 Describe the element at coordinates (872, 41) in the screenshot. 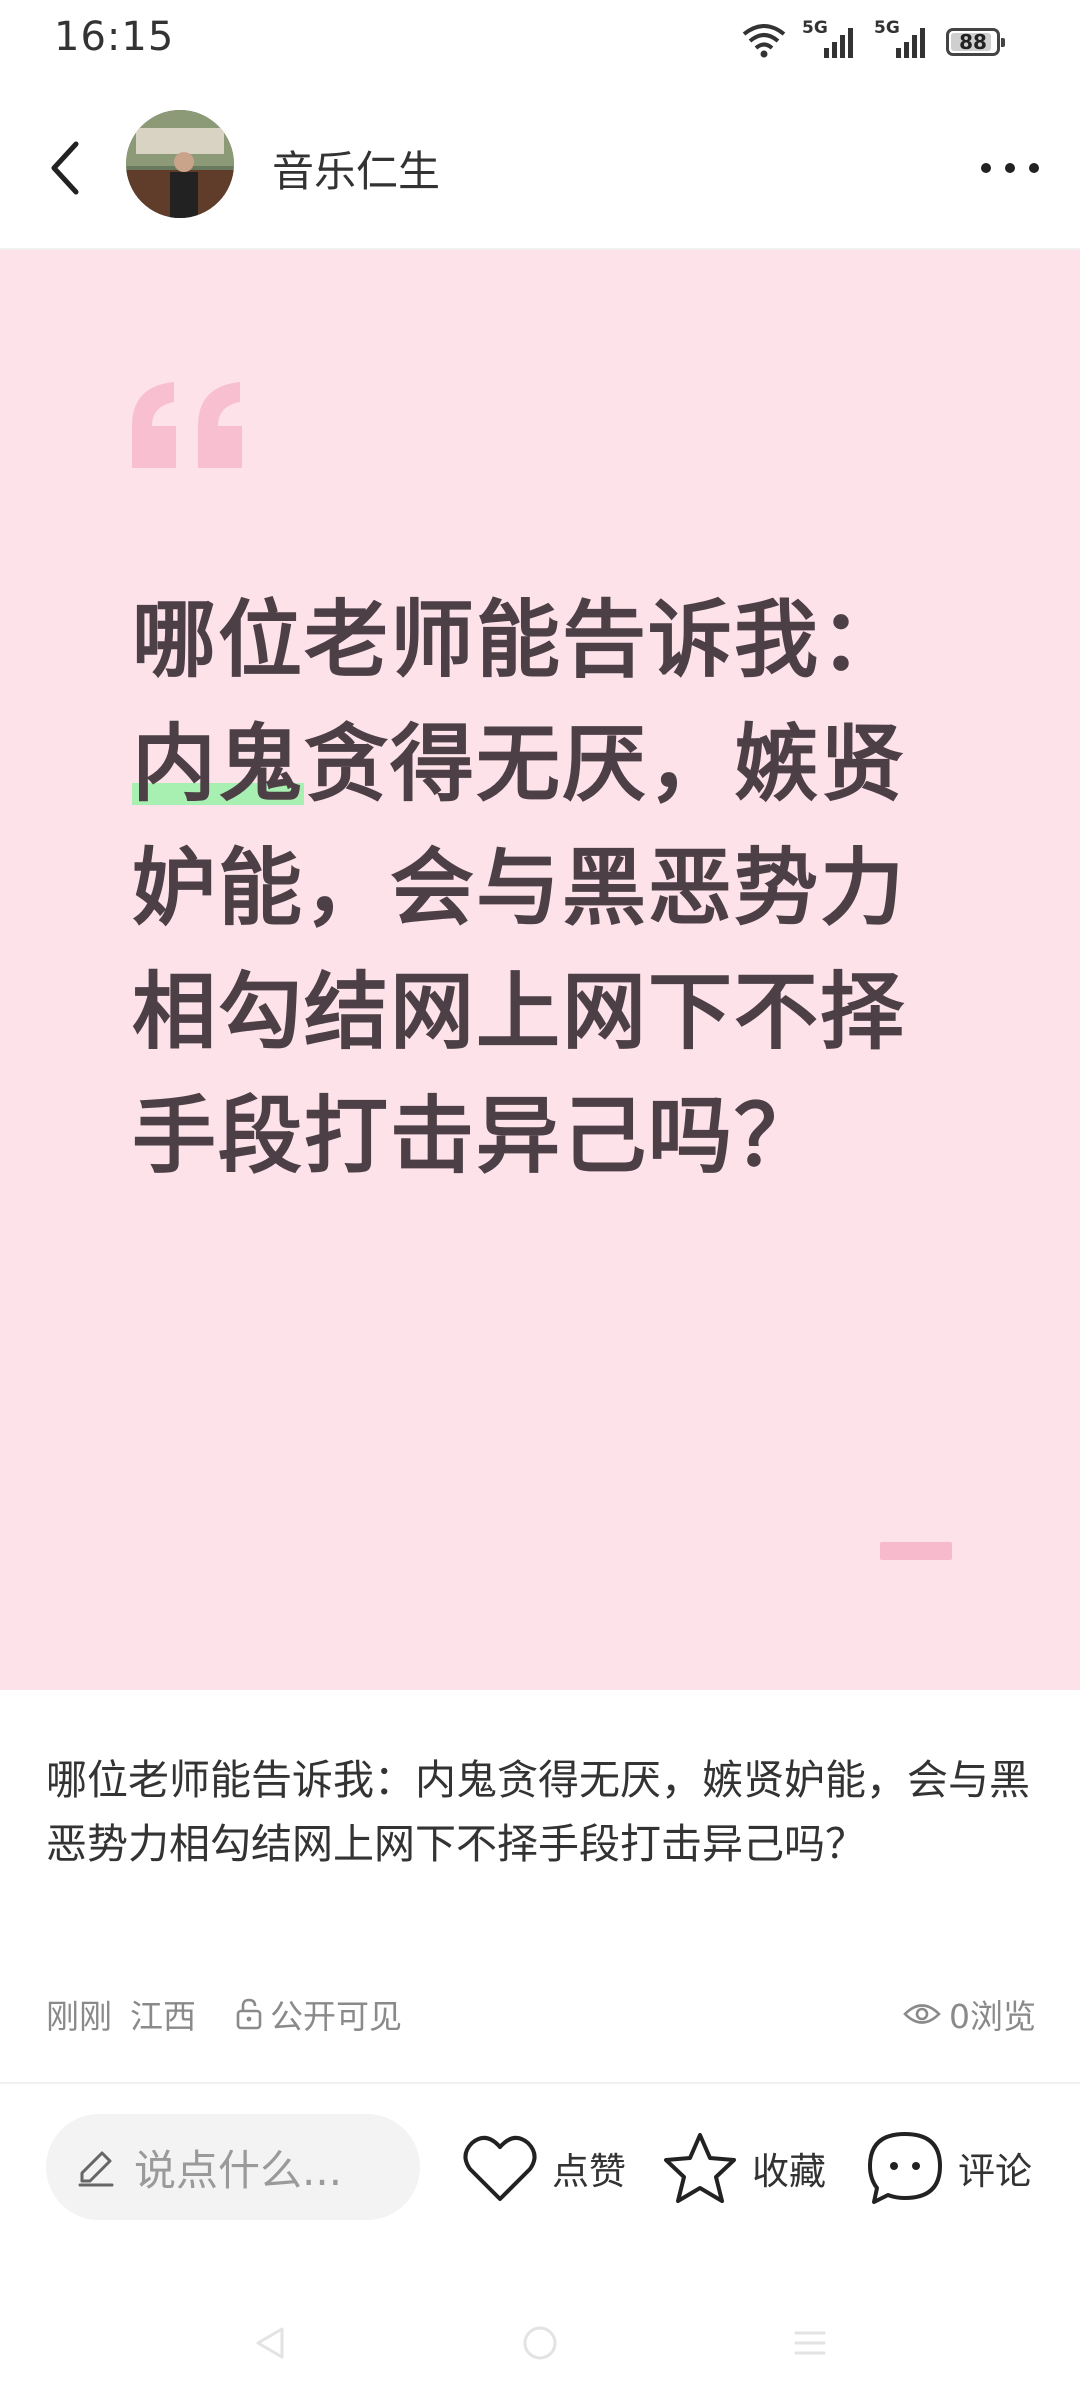

I see `status-icons: 5G 5G 88` at that location.